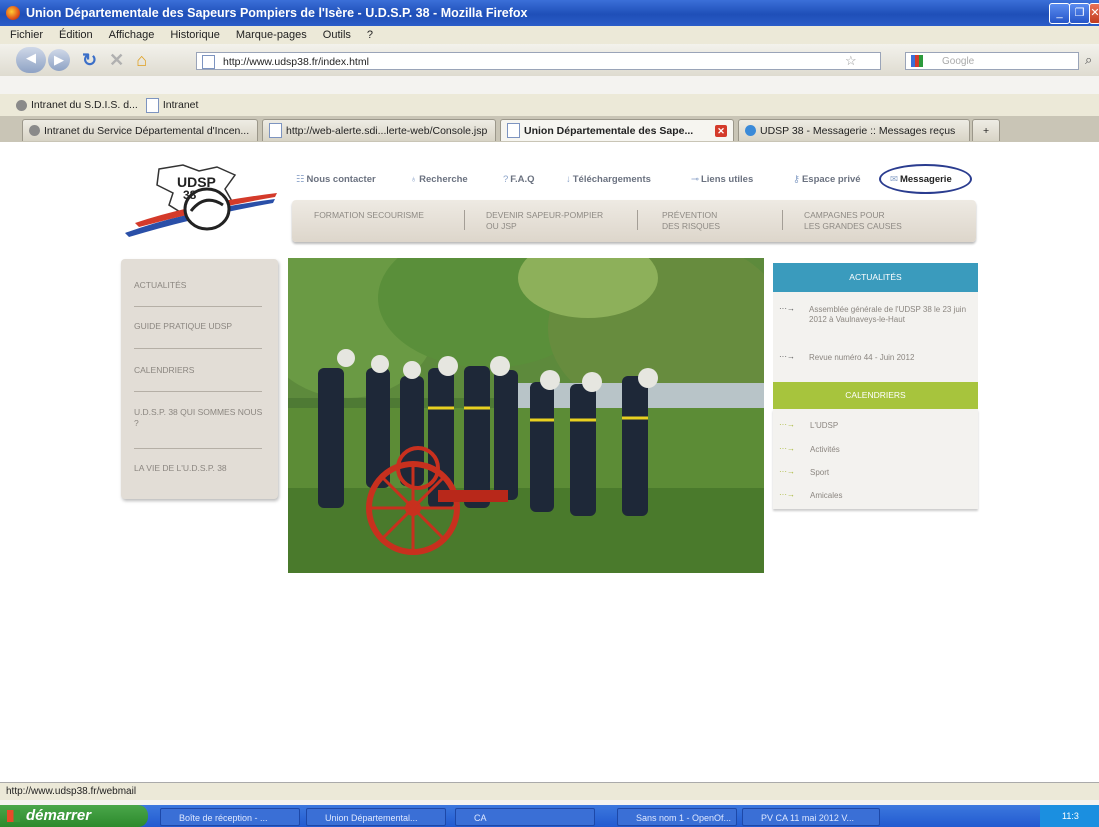 Image resolution: width=1099 pixels, height=827 pixels. What do you see at coordinates (851, 61) in the screenshot?
I see `bookmark-star-icon: ☆` at bounding box center [851, 61].